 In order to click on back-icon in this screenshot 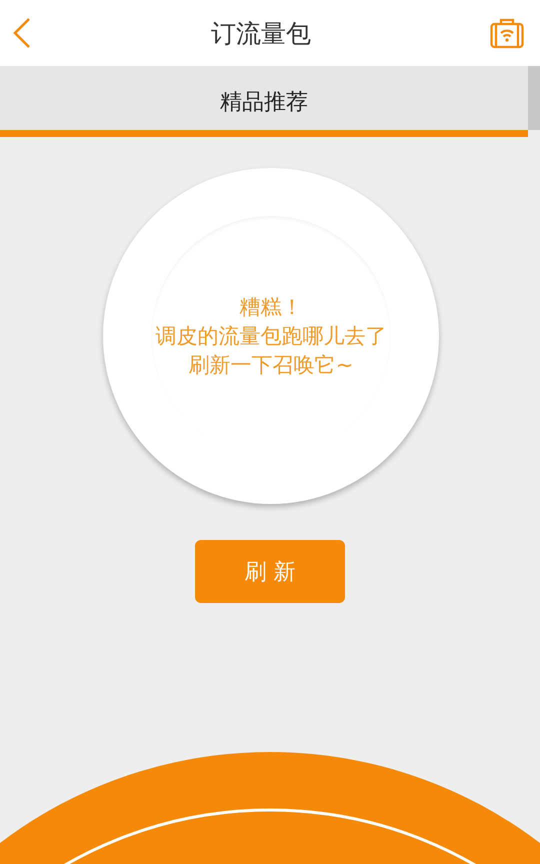, I will do `click(22, 33)`.